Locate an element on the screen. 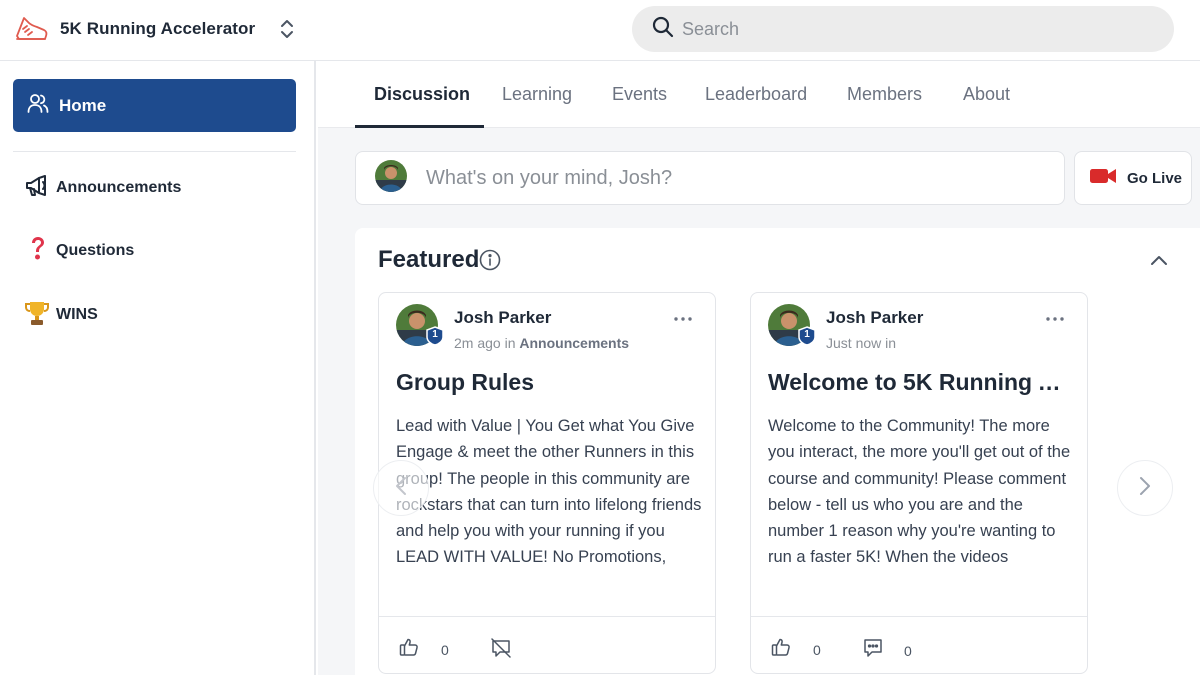 This screenshot has height=675, width=1200. sidebar-item-label: Announcements is located at coordinates (119, 187).